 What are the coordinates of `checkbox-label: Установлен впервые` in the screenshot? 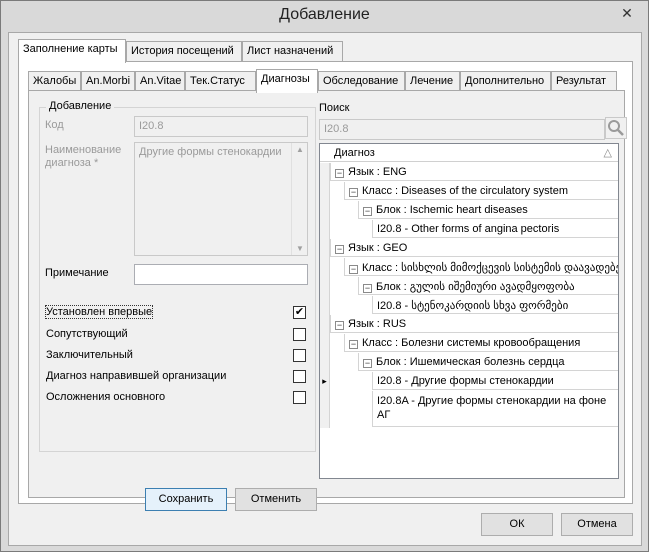 It's located at (99, 312).